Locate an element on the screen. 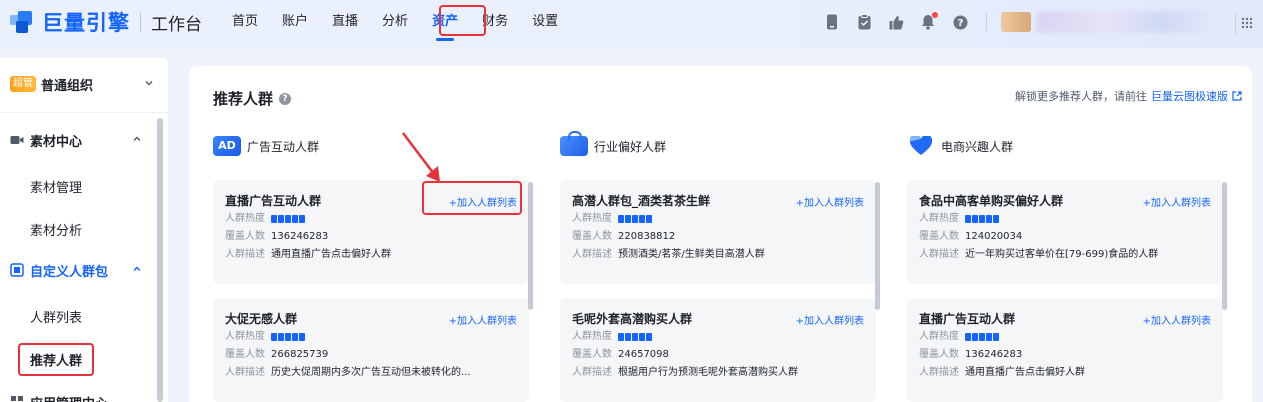 Image resolution: width=1263 pixels, height=402 pixels. unlock-text: 解锁更多推荐人群，请前往 is located at coordinates (1081, 96).